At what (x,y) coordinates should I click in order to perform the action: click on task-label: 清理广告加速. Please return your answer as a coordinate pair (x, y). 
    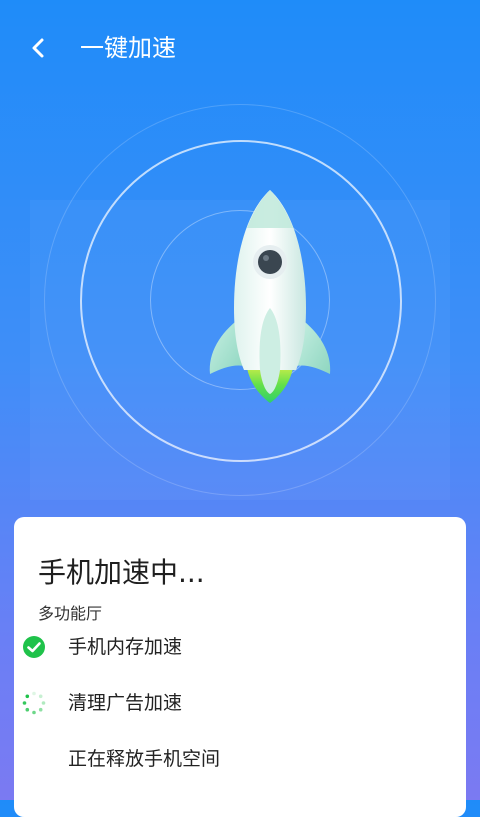
    Looking at the image, I should click on (125, 703).